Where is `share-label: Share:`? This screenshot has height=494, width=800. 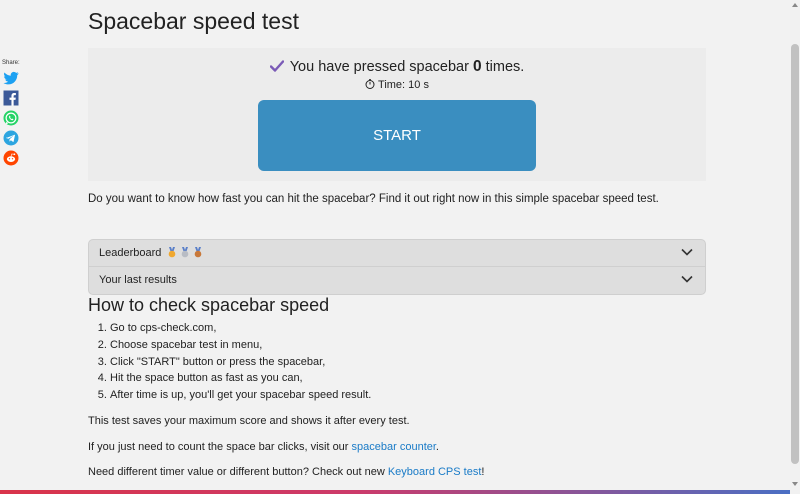 share-label: Share: is located at coordinates (11, 63).